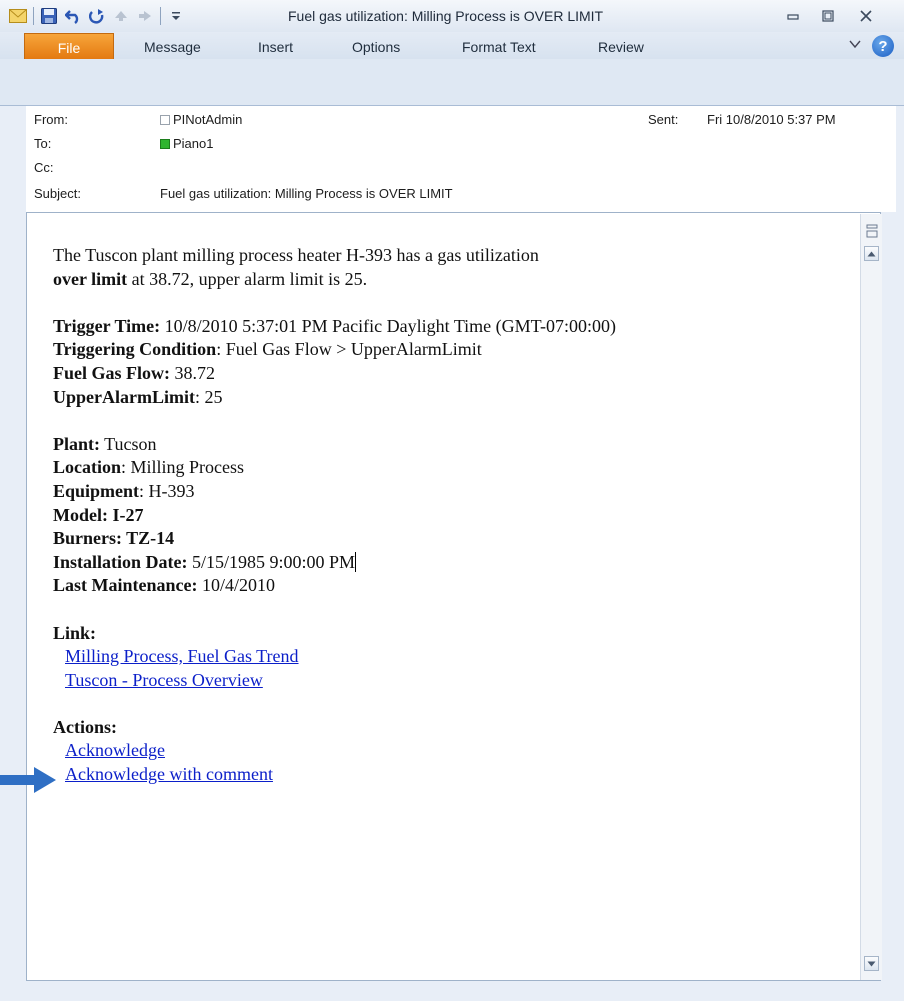  Describe the element at coordinates (121, 16) in the screenshot. I see `up-arrow-icon` at that location.